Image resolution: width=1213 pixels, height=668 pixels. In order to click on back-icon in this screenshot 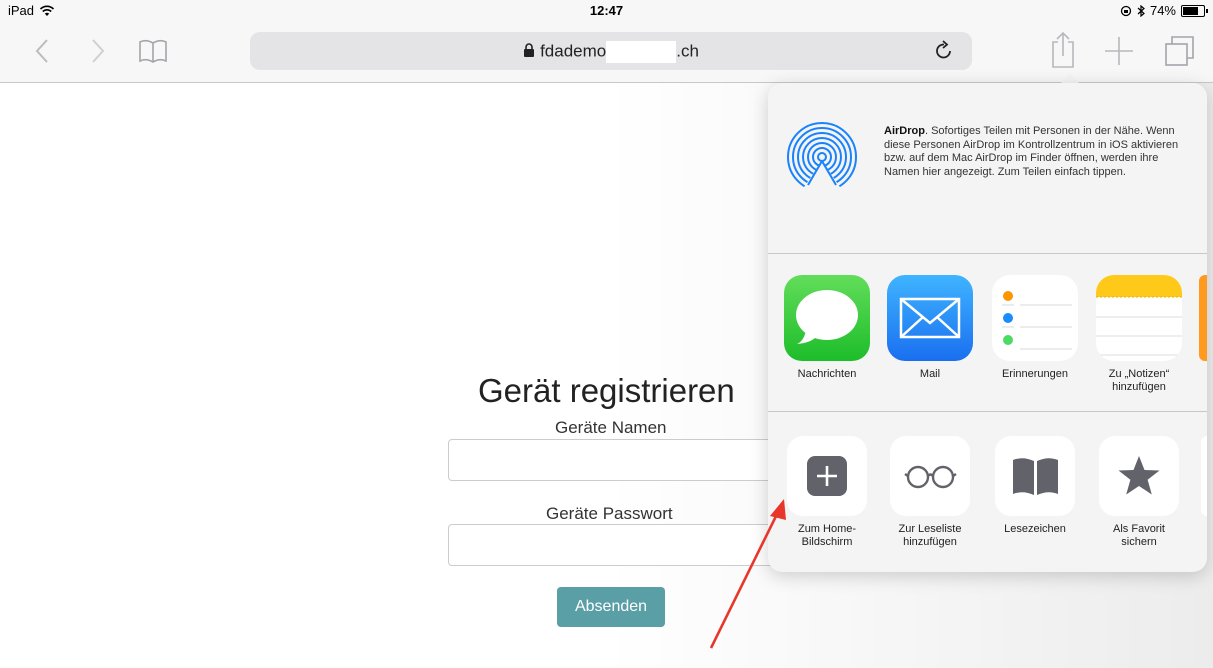, I will do `click(43, 51)`.